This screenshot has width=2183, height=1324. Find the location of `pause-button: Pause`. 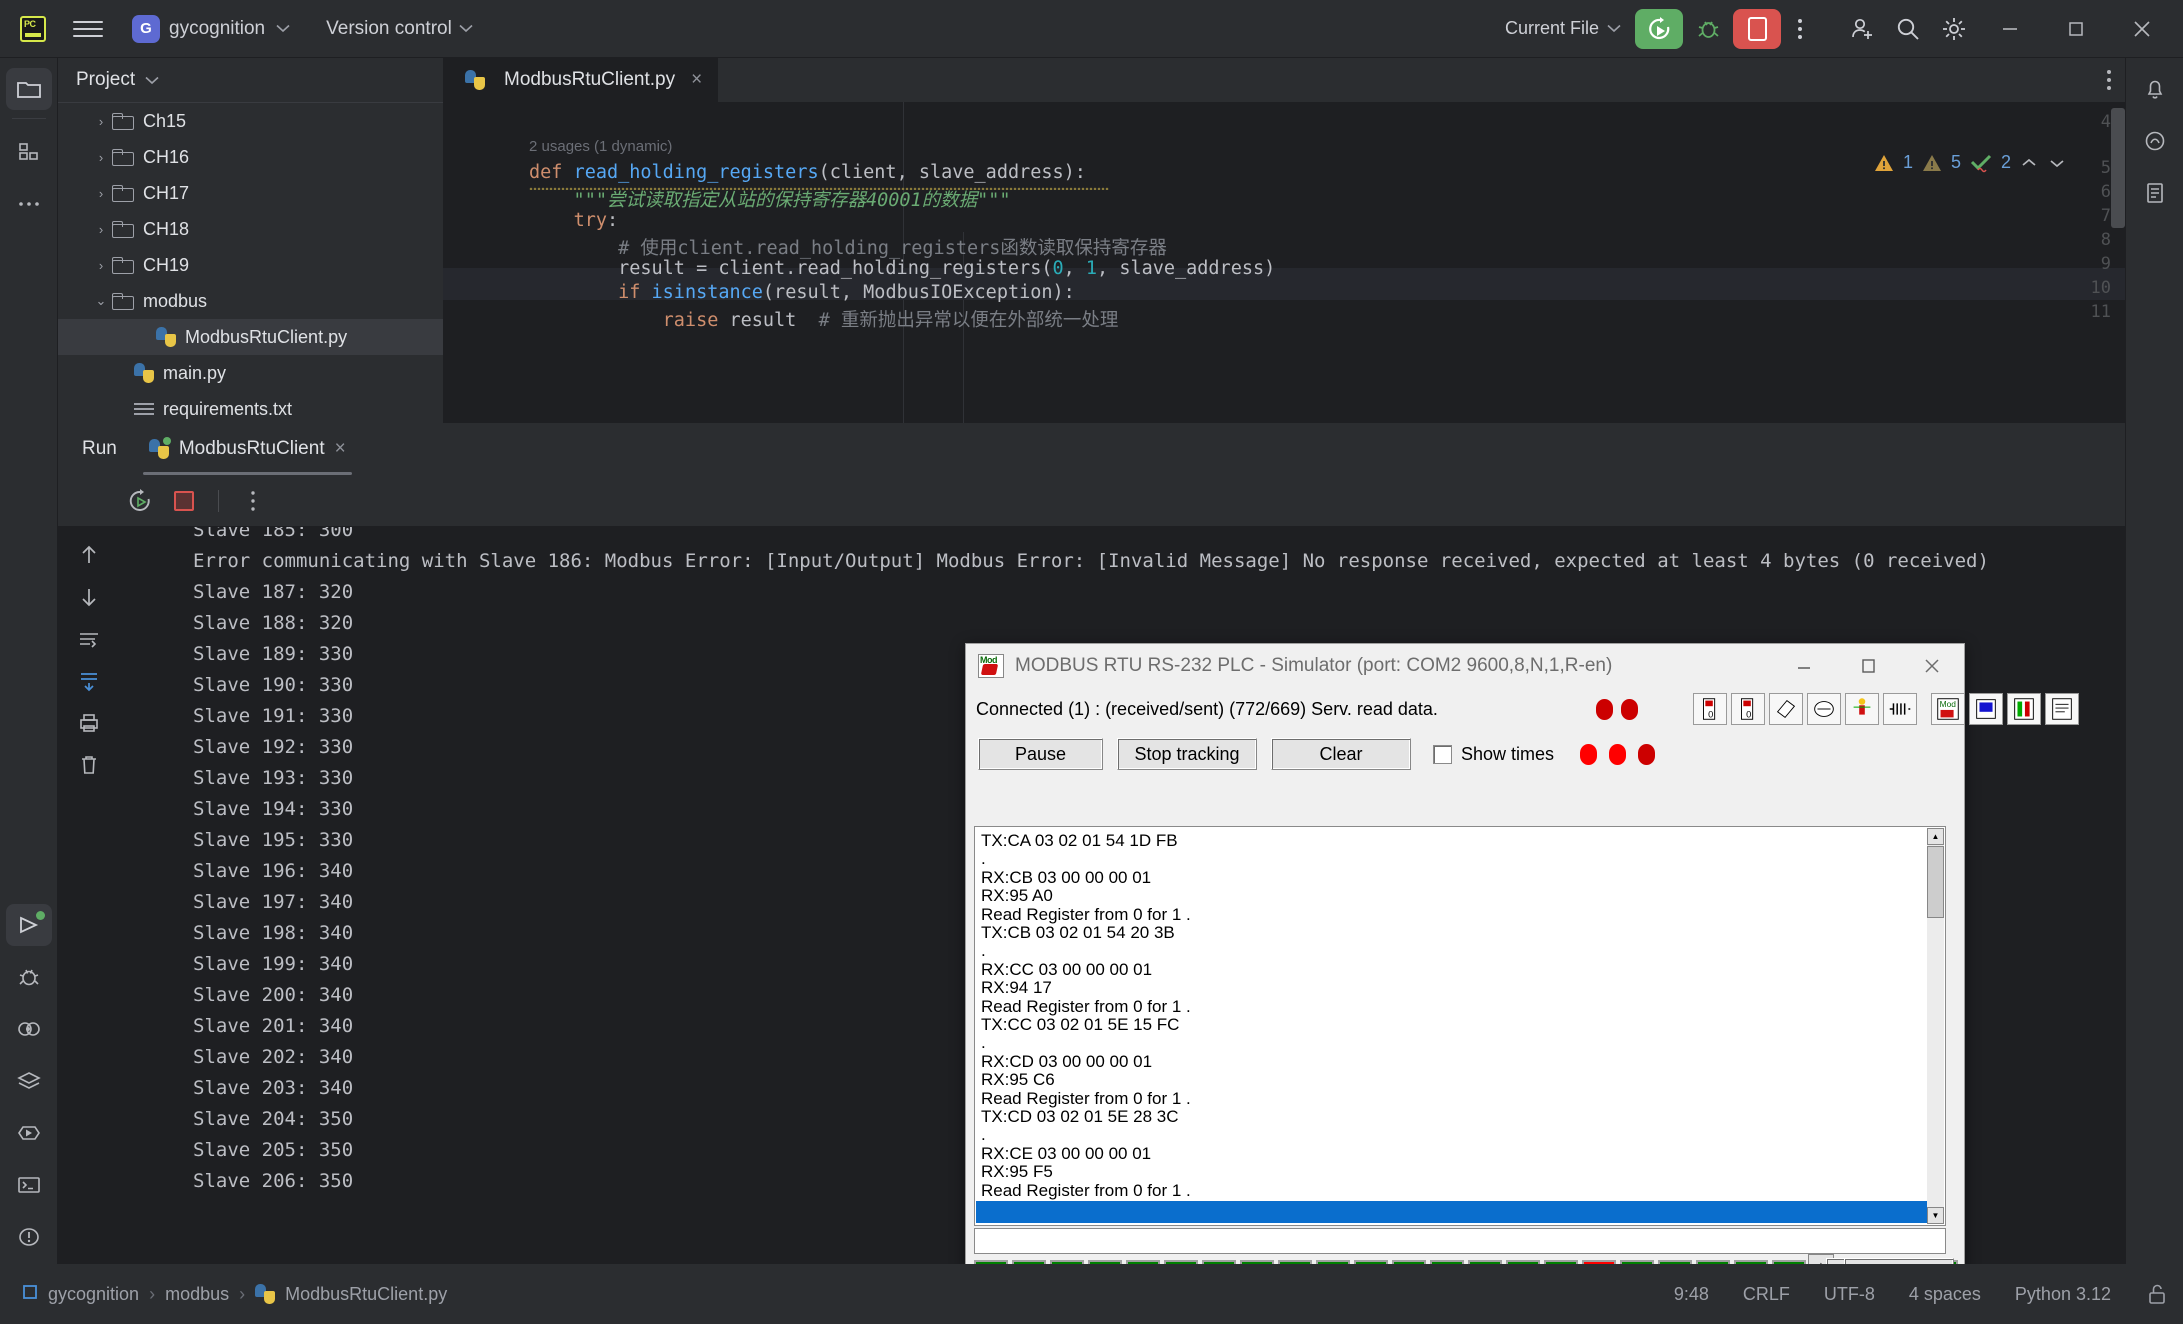

pause-button: Pause is located at coordinates (1040, 754).